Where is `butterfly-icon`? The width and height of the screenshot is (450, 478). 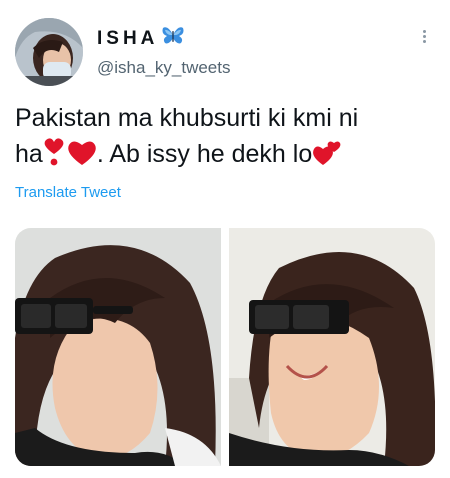 butterfly-icon is located at coordinates (173, 38).